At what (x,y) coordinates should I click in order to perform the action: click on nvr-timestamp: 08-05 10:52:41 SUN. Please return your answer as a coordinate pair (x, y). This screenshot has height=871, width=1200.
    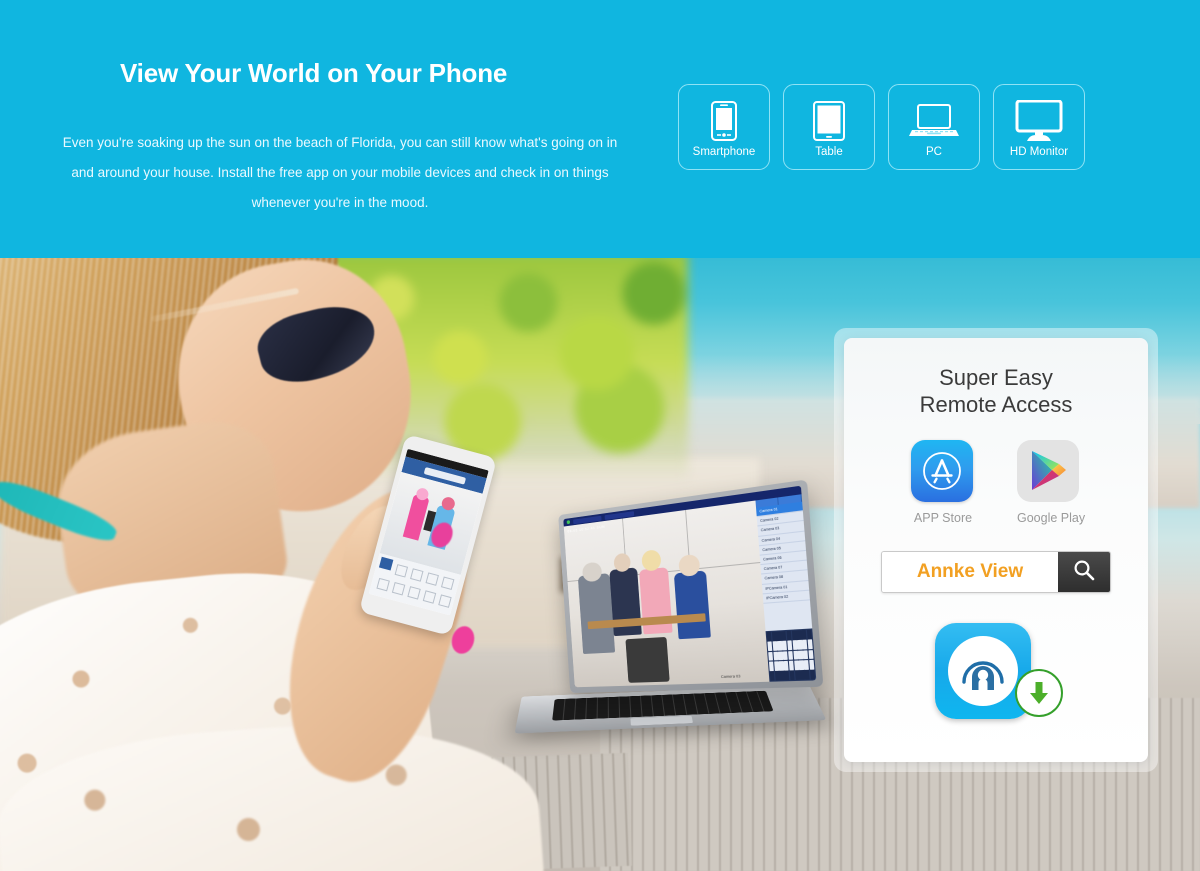
    Looking at the image, I should click on (586, 528).